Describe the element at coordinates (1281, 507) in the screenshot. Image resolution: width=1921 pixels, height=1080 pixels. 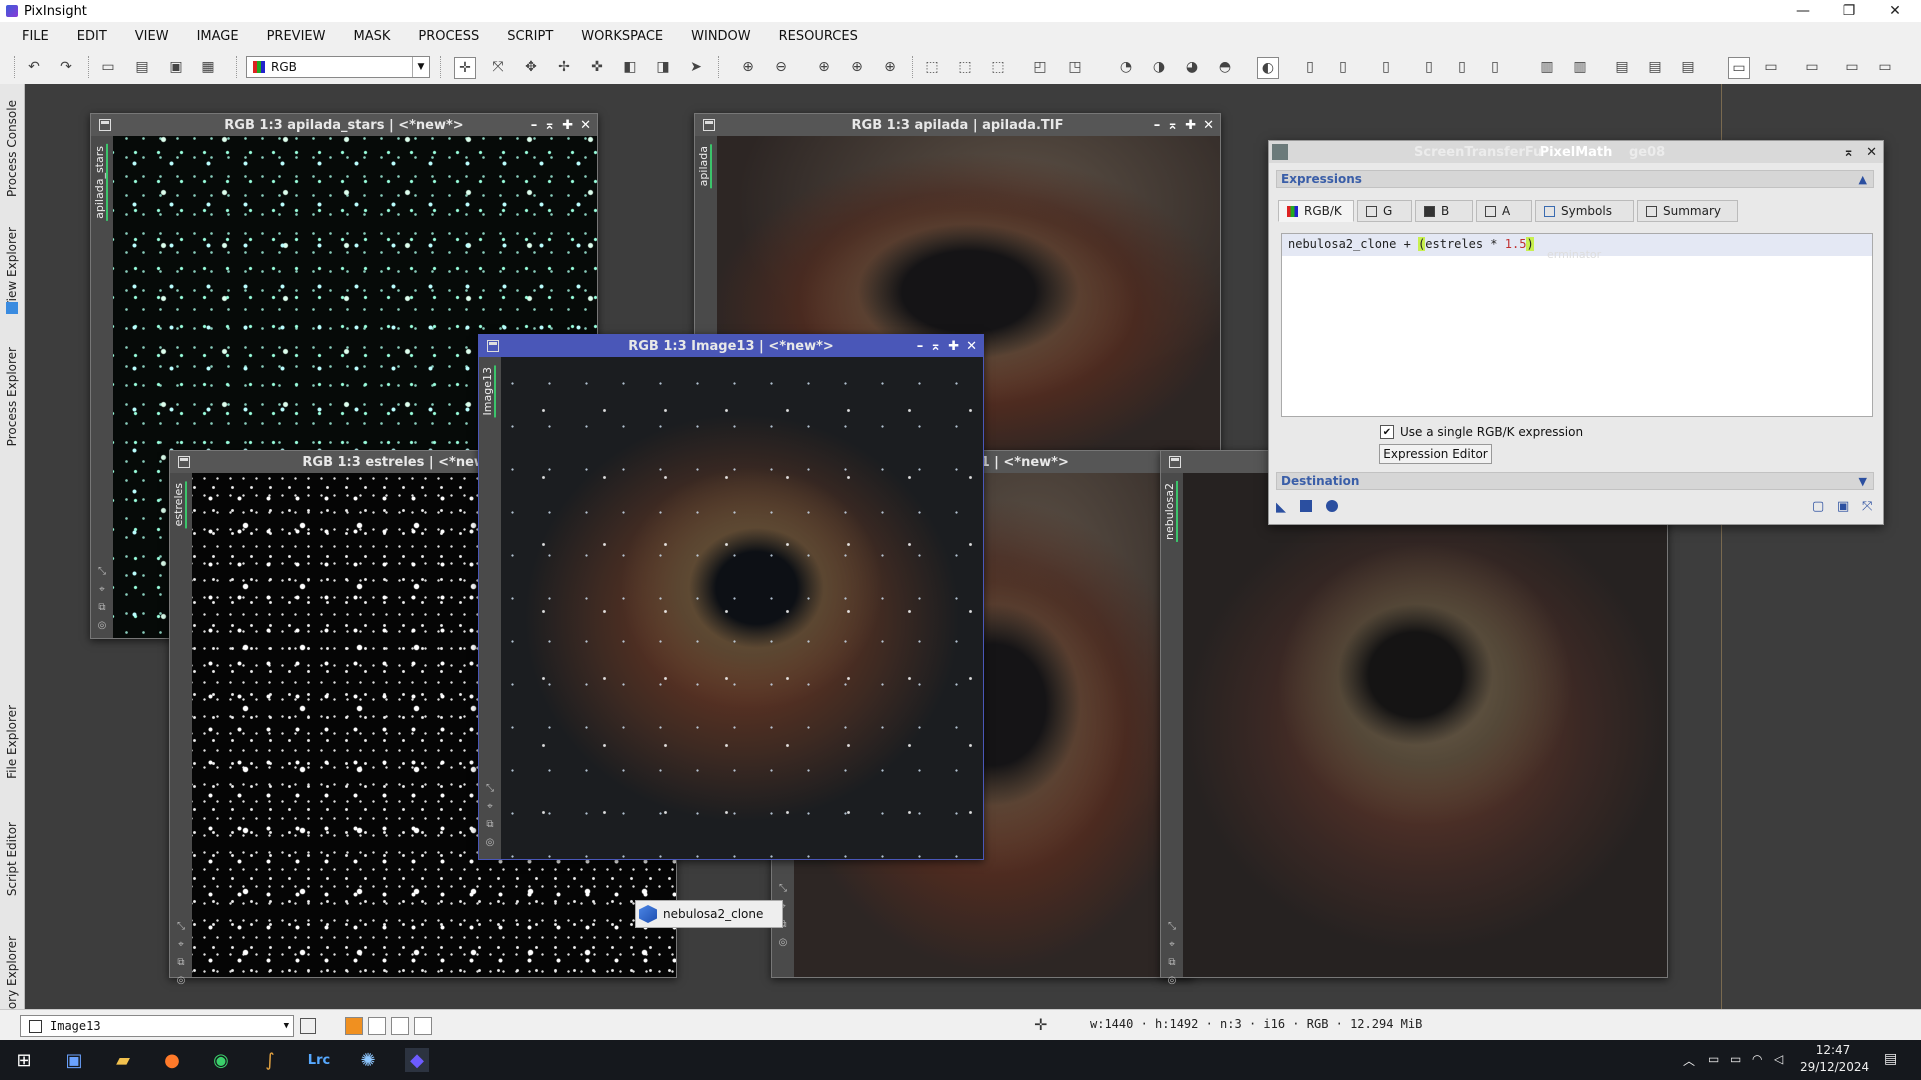
I see `new-instance-icon: ◣` at that location.